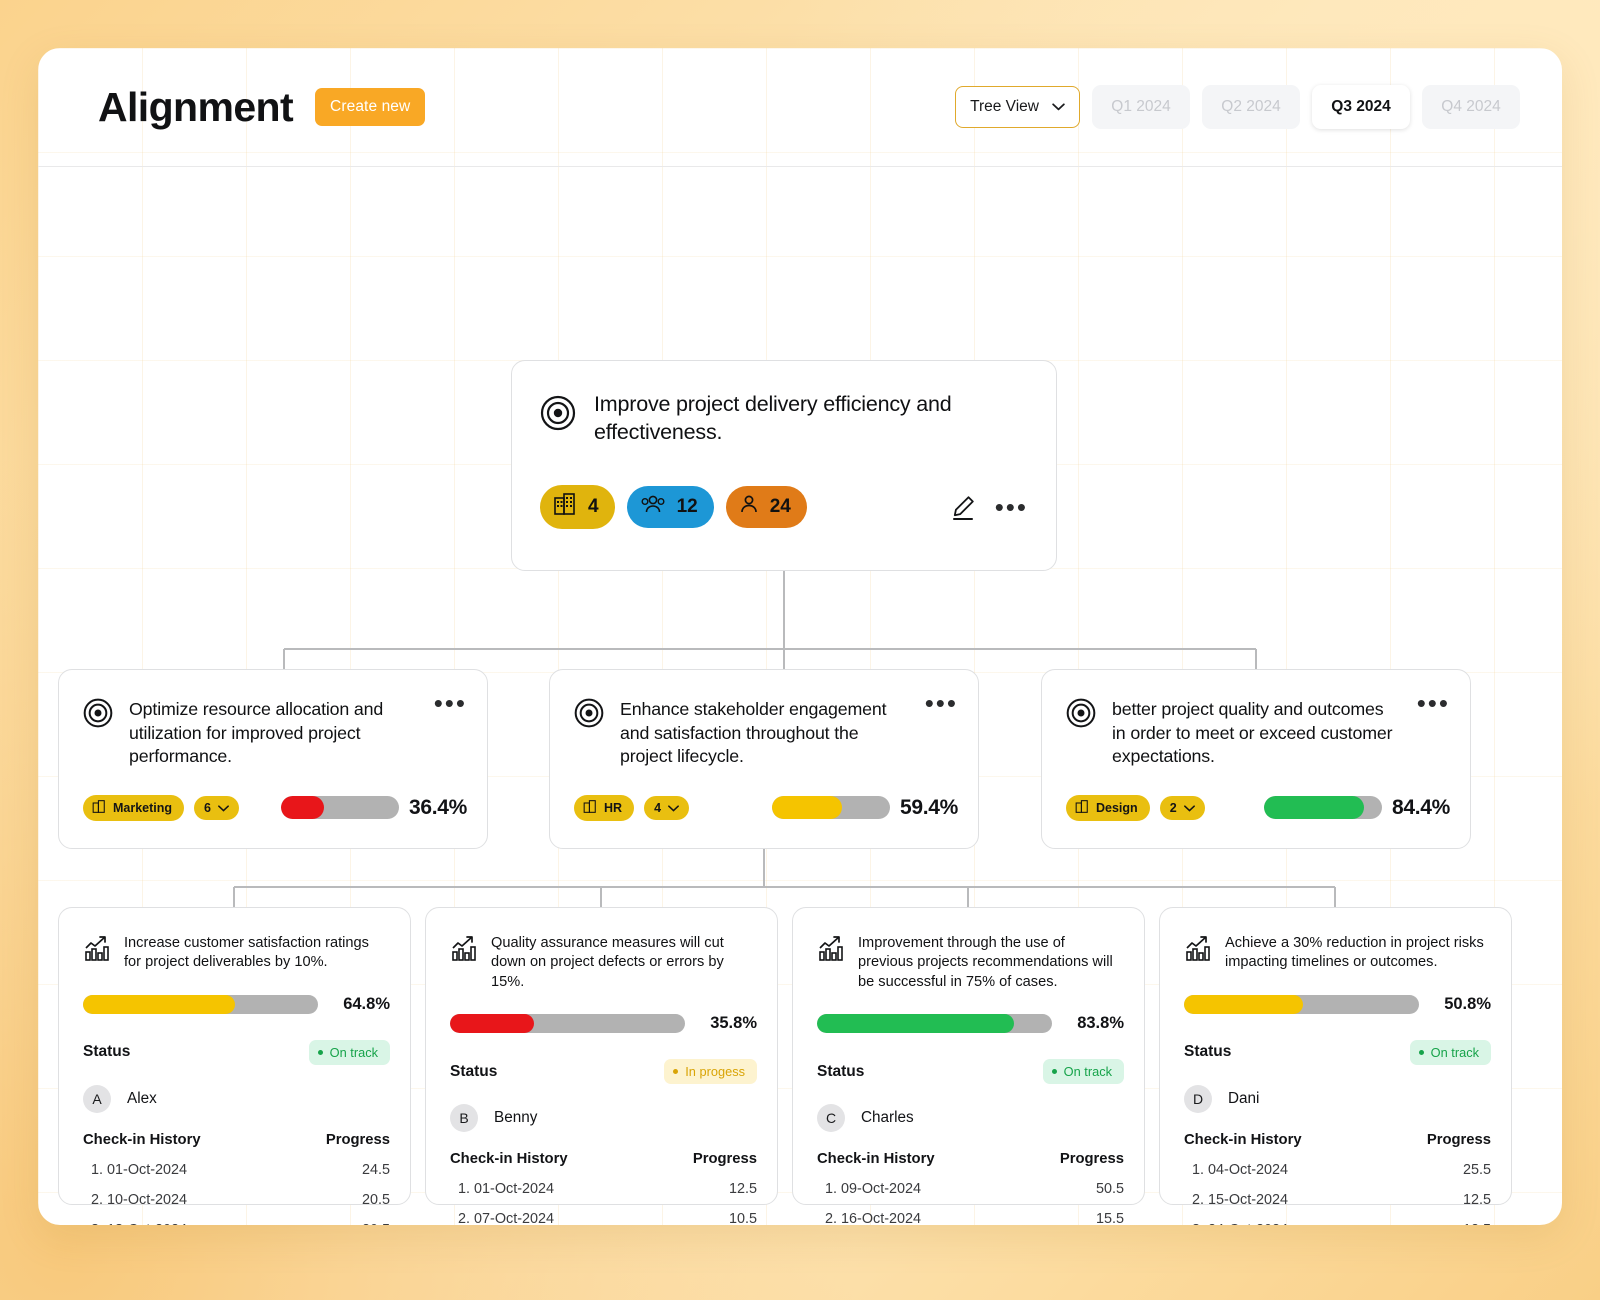  Describe the element at coordinates (1108, 807) in the screenshot. I see `objective-3-department-tag: Design` at that location.